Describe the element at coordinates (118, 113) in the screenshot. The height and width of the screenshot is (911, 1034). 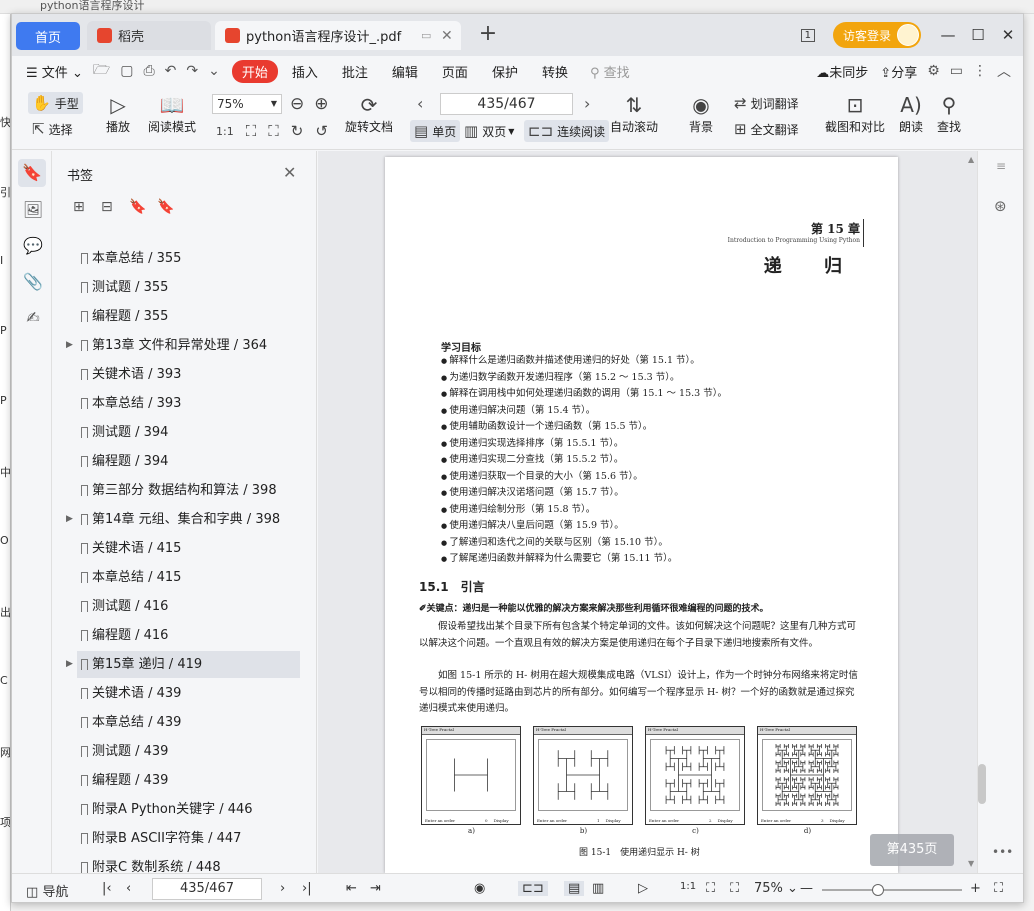
I see `play-button: ▷ 播放` at that location.